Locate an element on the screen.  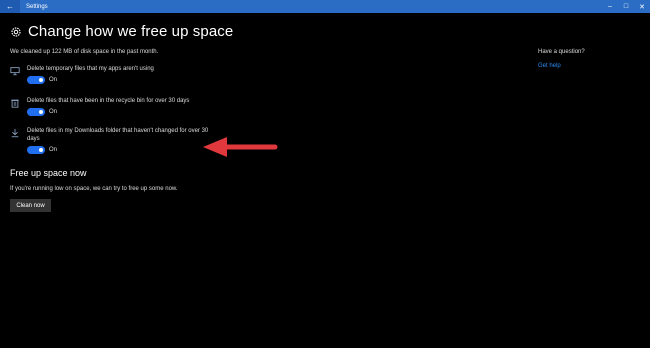
gear-icon is located at coordinates (16, 31).